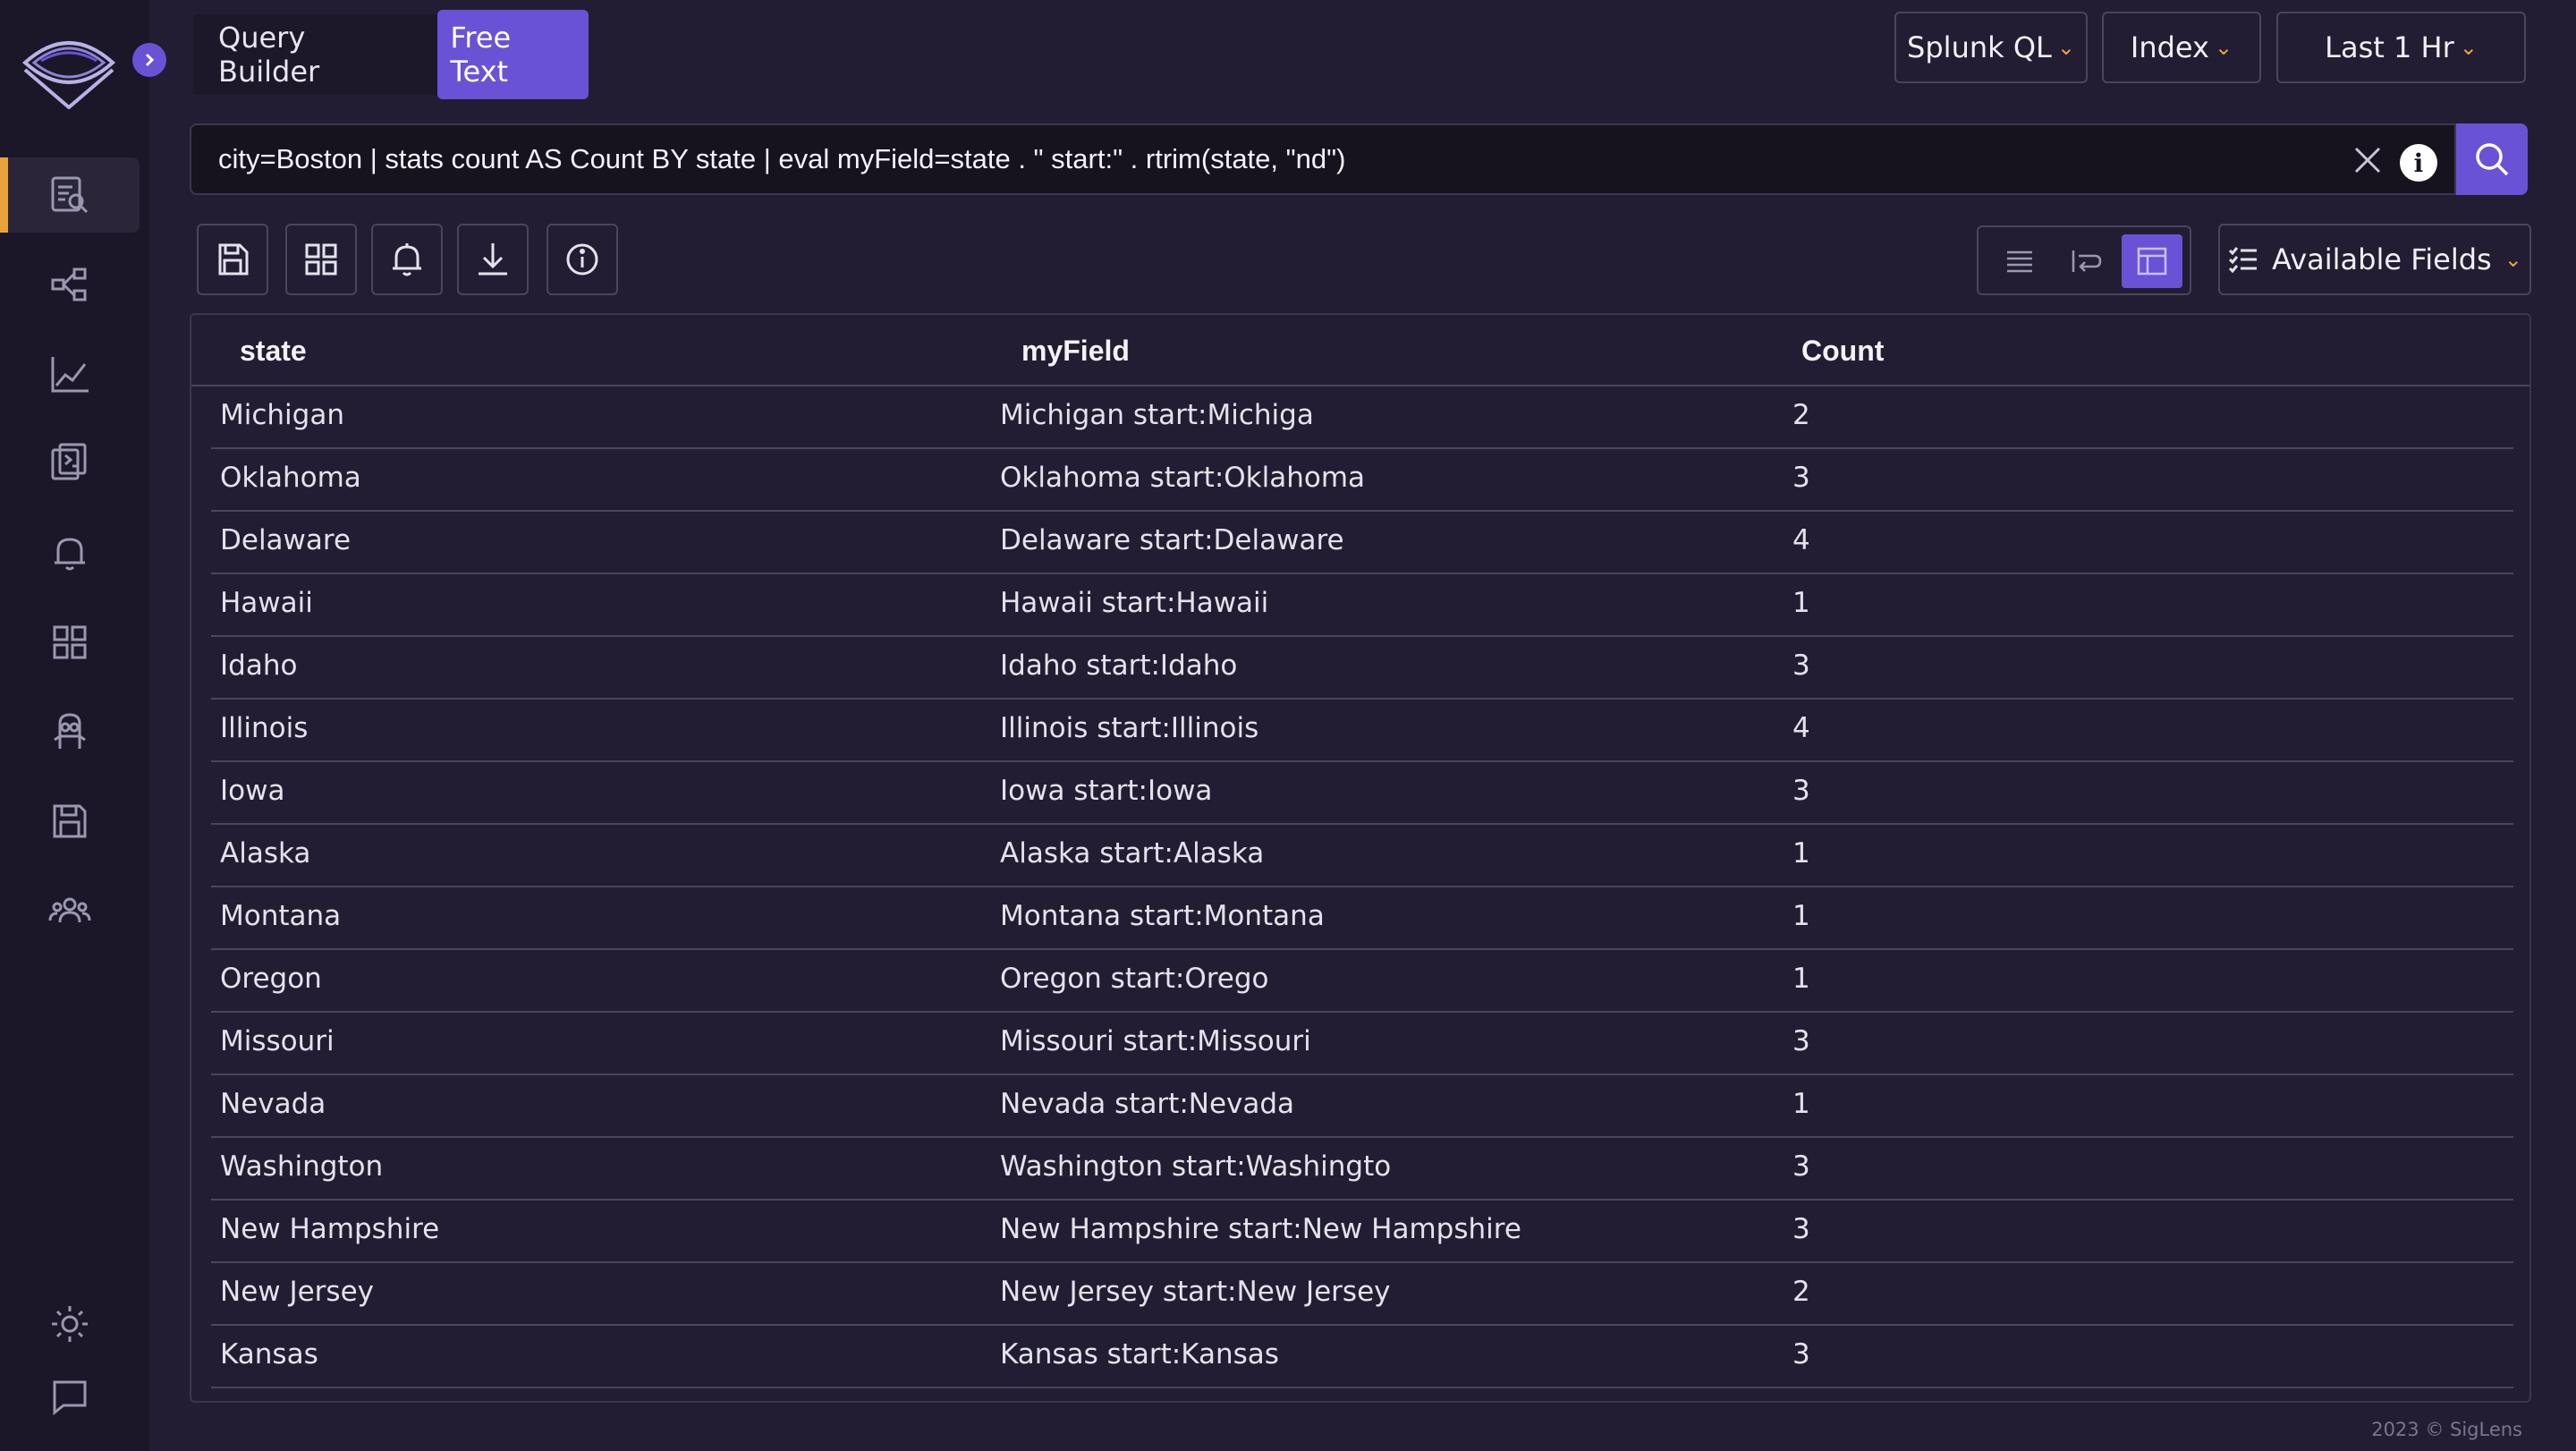 This screenshot has height=1451, width=2576. What do you see at coordinates (330, 1229) in the screenshot?
I see `cell-state: New Hampshire` at bounding box center [330, 1229].